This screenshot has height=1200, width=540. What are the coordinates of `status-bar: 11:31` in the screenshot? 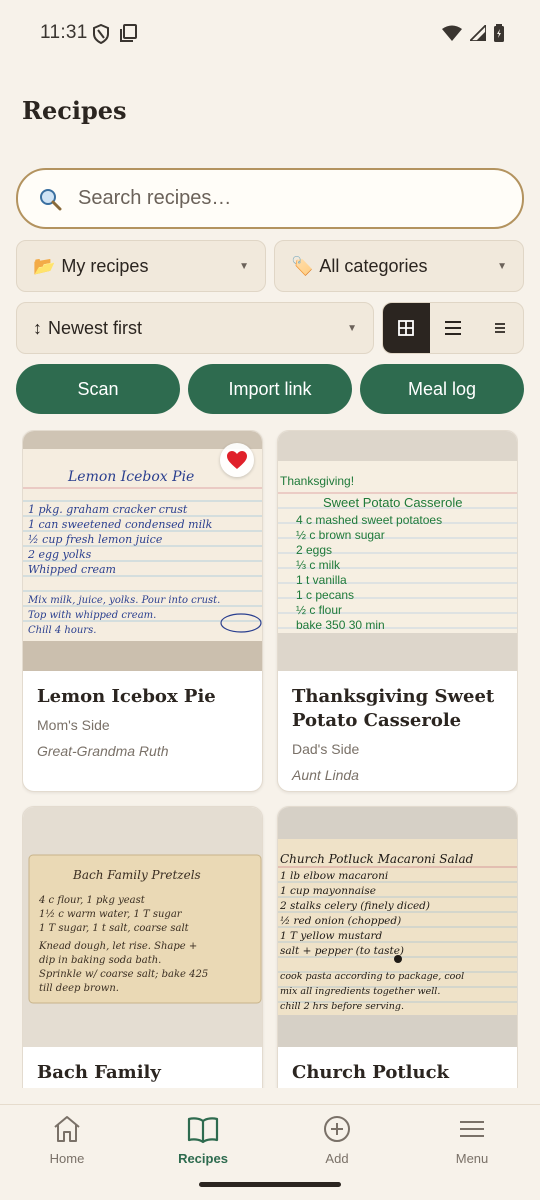 It's located at (270, 35).